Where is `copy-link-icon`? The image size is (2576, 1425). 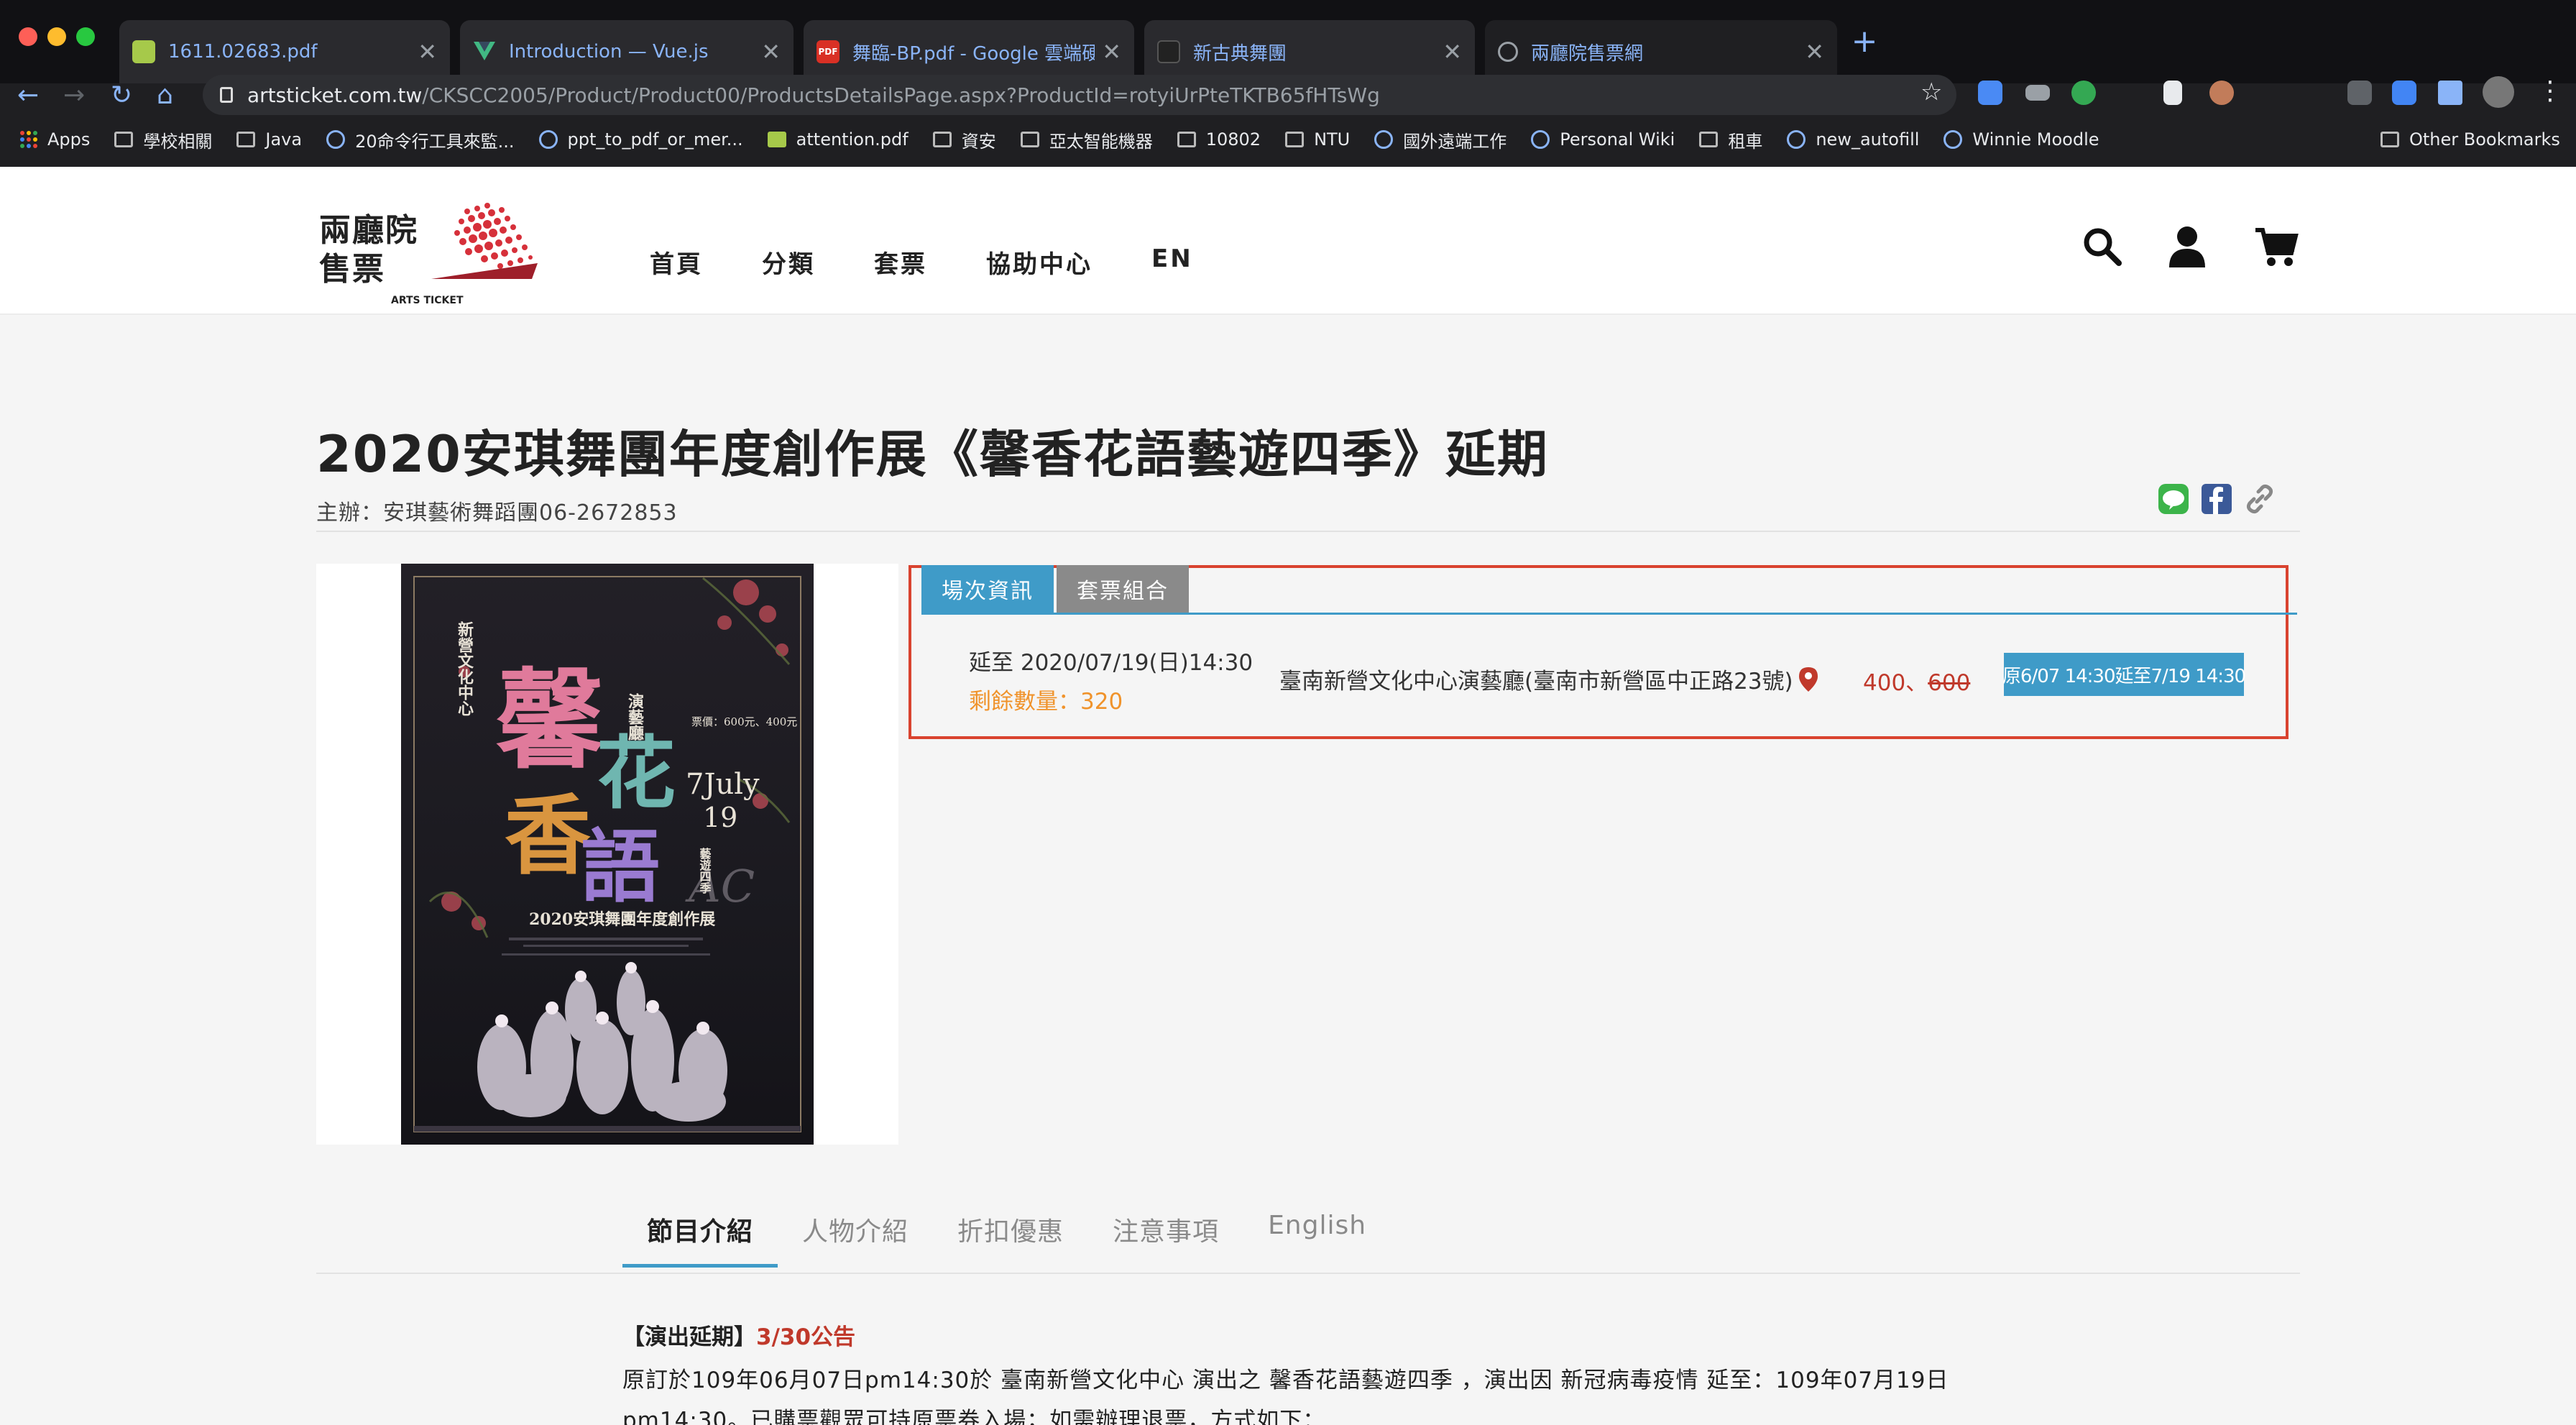
copy-link-icon is located at coordinates (2260, 499).